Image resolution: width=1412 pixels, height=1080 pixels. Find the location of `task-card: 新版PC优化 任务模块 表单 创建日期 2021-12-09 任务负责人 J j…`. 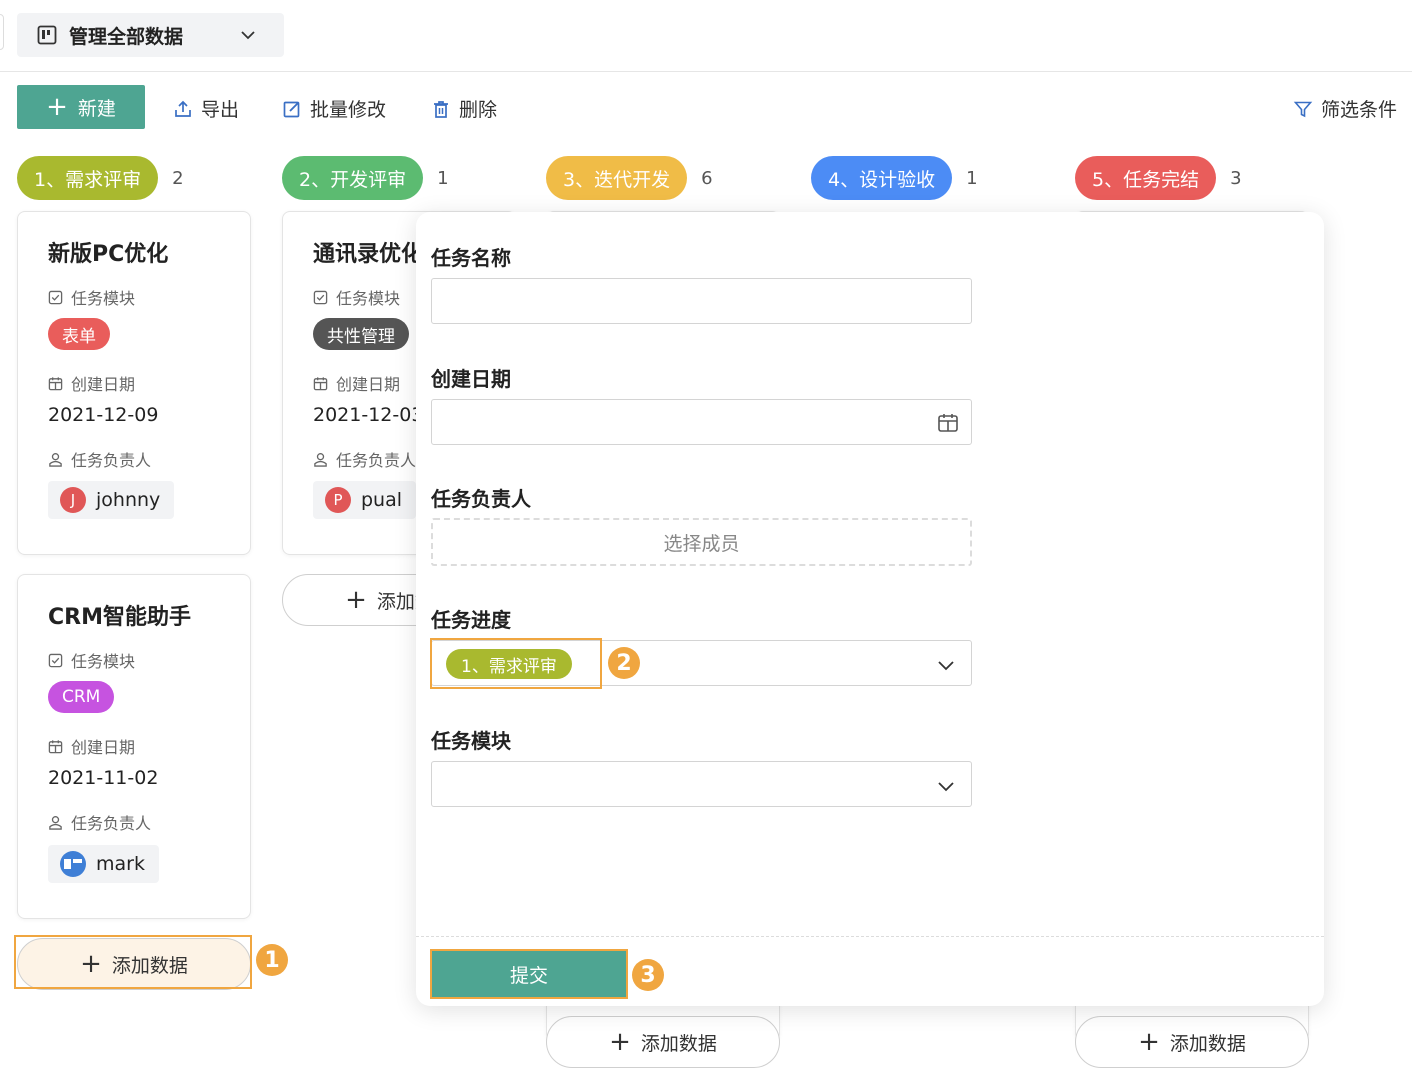

task-card: 新版PC优化 任务模块 表单 创建日期 2021-12-09 任务负责人 J j… is located at coordinates (134, 383).